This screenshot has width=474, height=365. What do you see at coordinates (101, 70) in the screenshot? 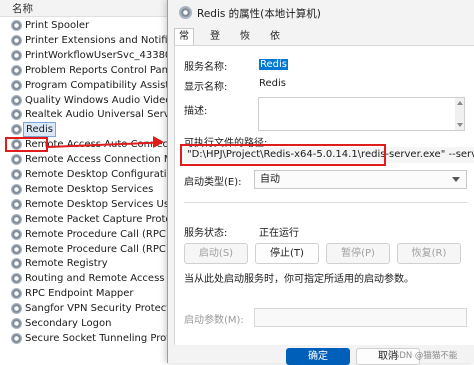
I see `service-name: Problem Reports Control Panel Su` at bounding box center [101, 70].